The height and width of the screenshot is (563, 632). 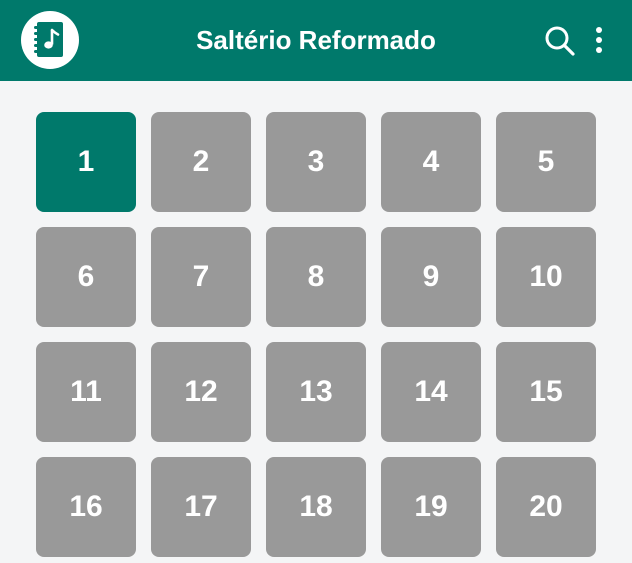 What do you see at coordinates (86, 392) in the screenshot?
I see `psalm-tile-11: 11` at bounding box center [86, 392].